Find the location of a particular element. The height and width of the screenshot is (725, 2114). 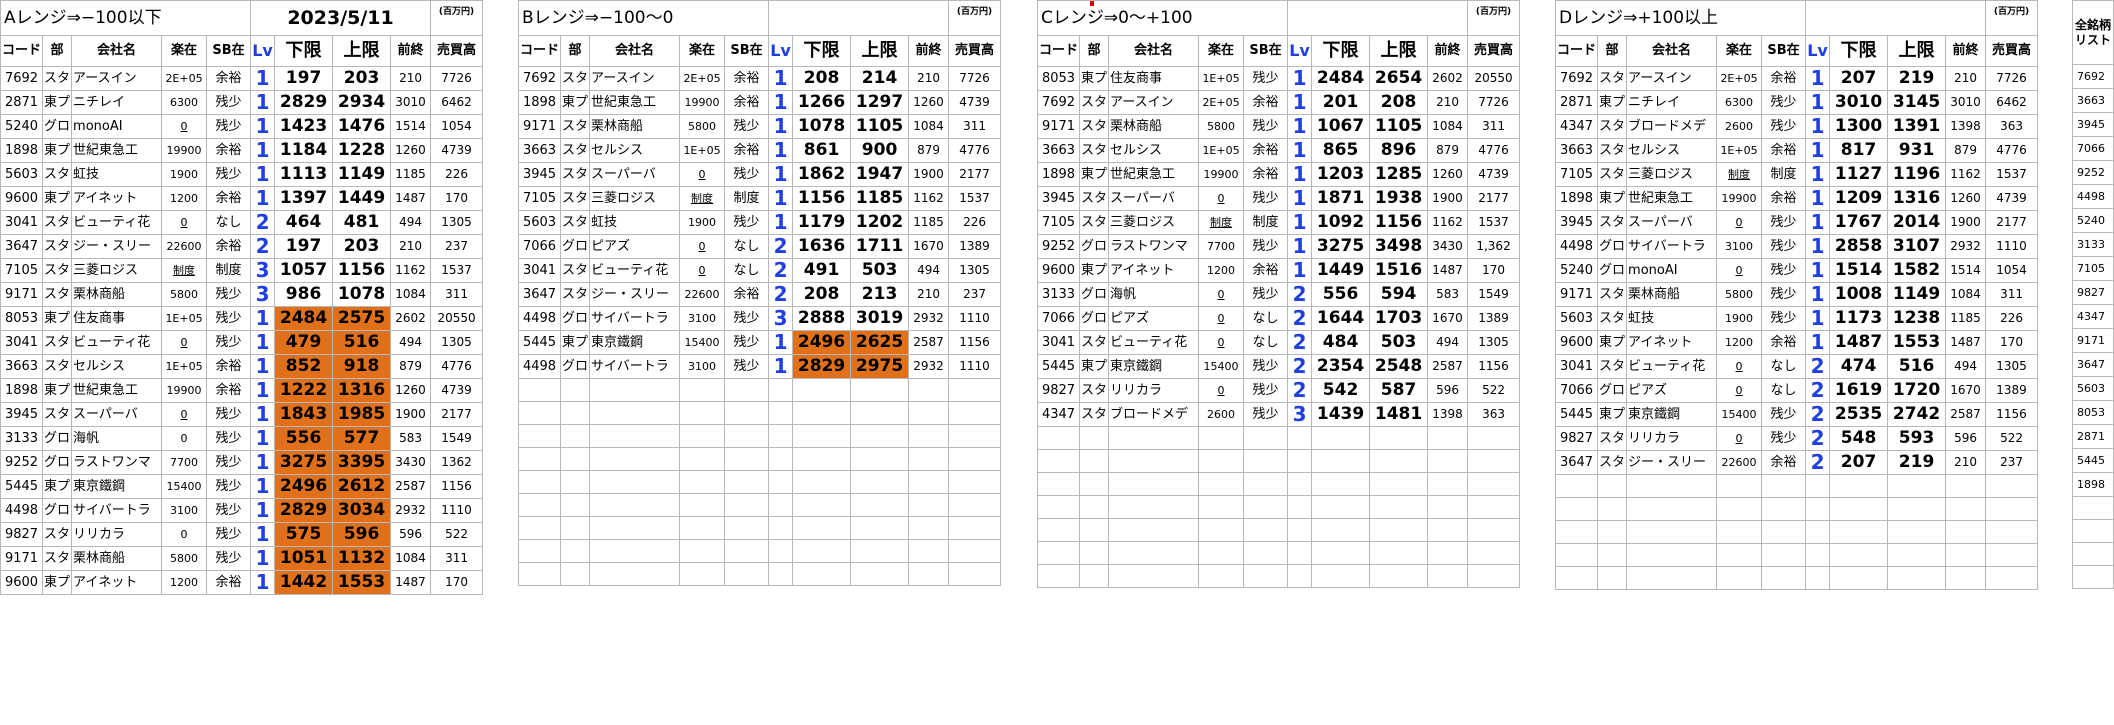

cell-sales: 2177 is located at coordinates (1494, 198).